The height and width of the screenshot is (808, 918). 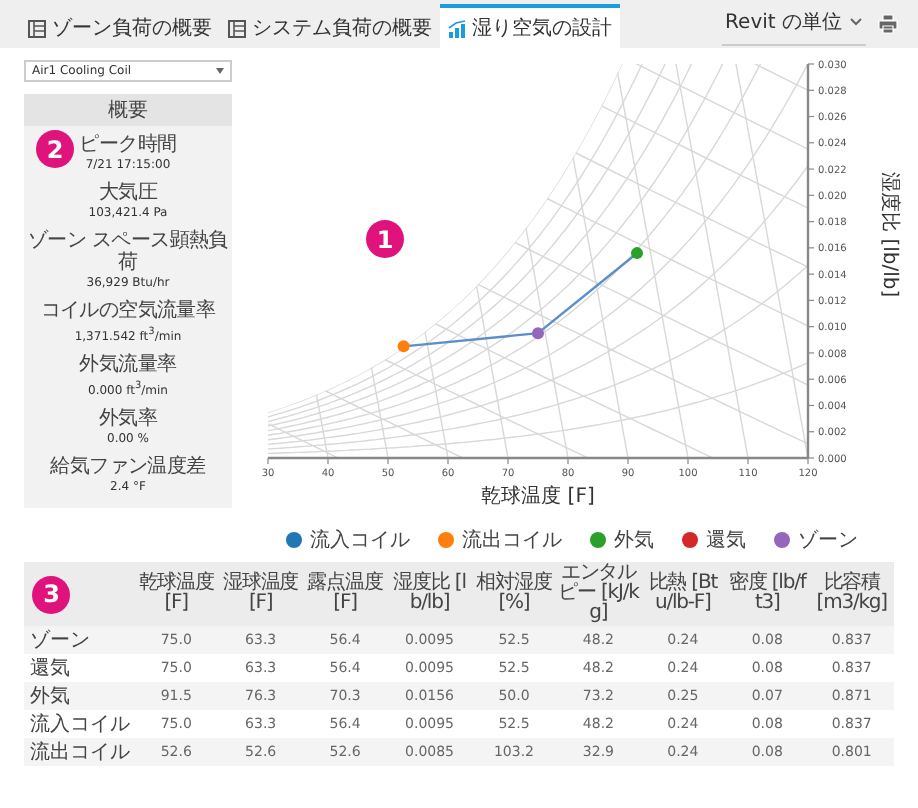 What do you see at coordinates (888, 24) in the screenshot?
I see `print-icon` at bounding box center [888, 24].